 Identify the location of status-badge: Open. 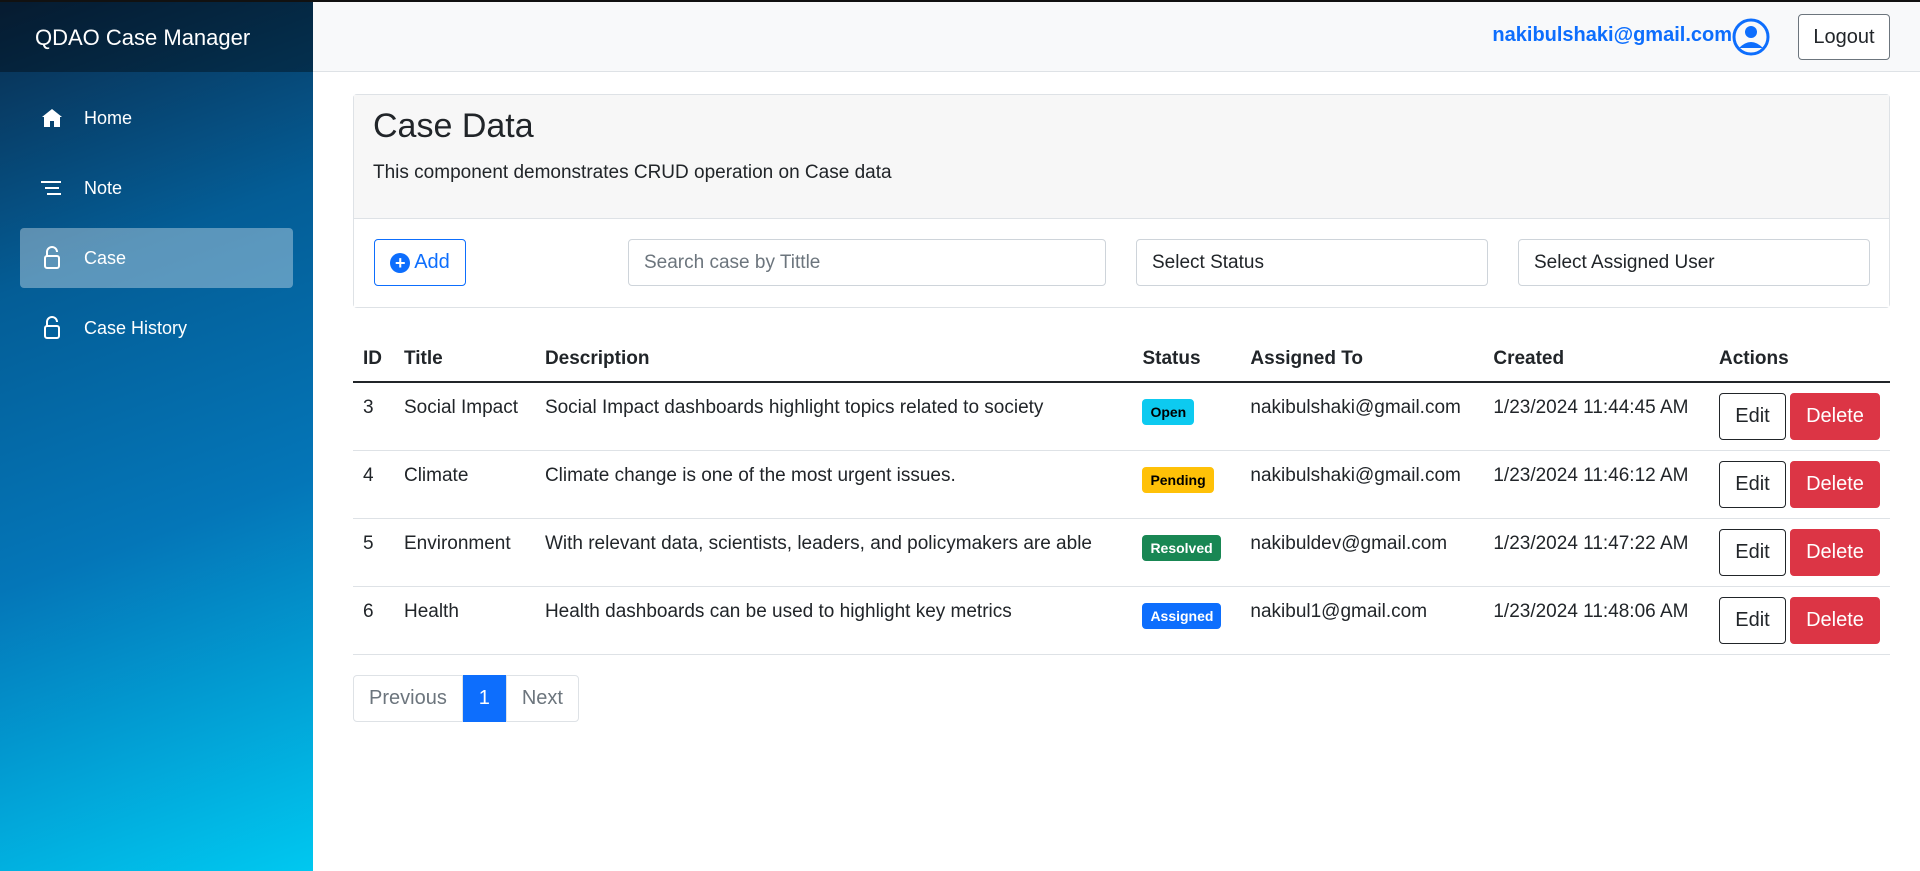
(1168, 412).